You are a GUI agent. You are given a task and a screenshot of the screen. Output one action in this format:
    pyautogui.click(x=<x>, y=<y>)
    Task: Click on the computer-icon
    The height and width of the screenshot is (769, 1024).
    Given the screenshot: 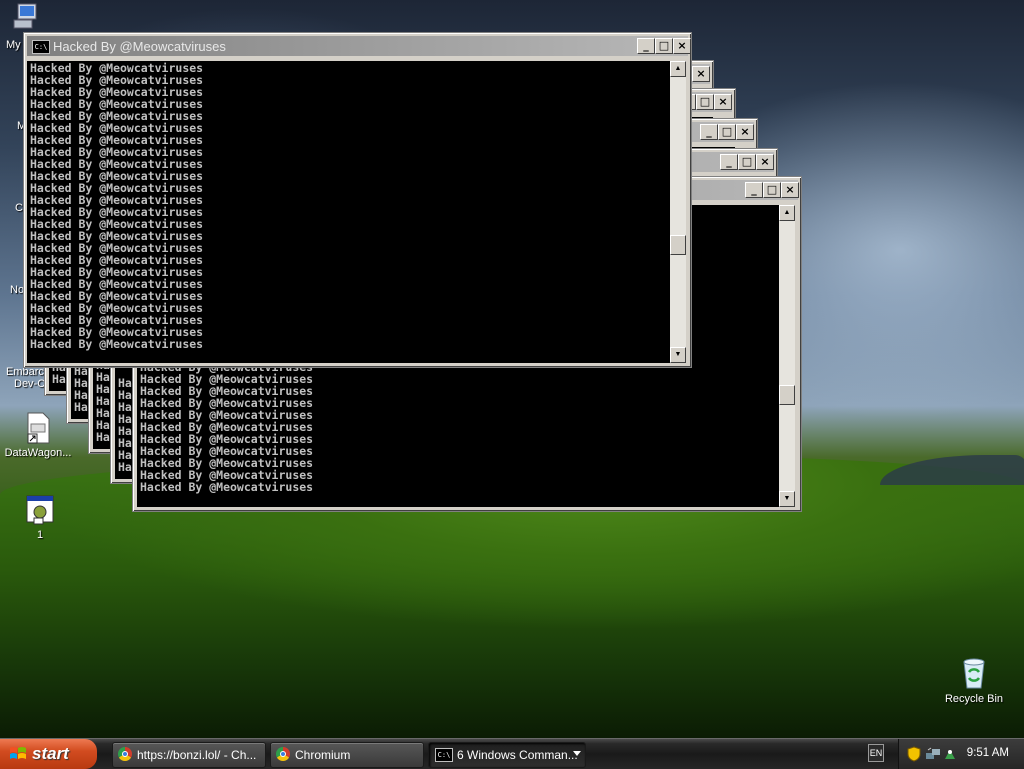 What is the action you would take?
    pyautogui.click(x=25, y=16)
    